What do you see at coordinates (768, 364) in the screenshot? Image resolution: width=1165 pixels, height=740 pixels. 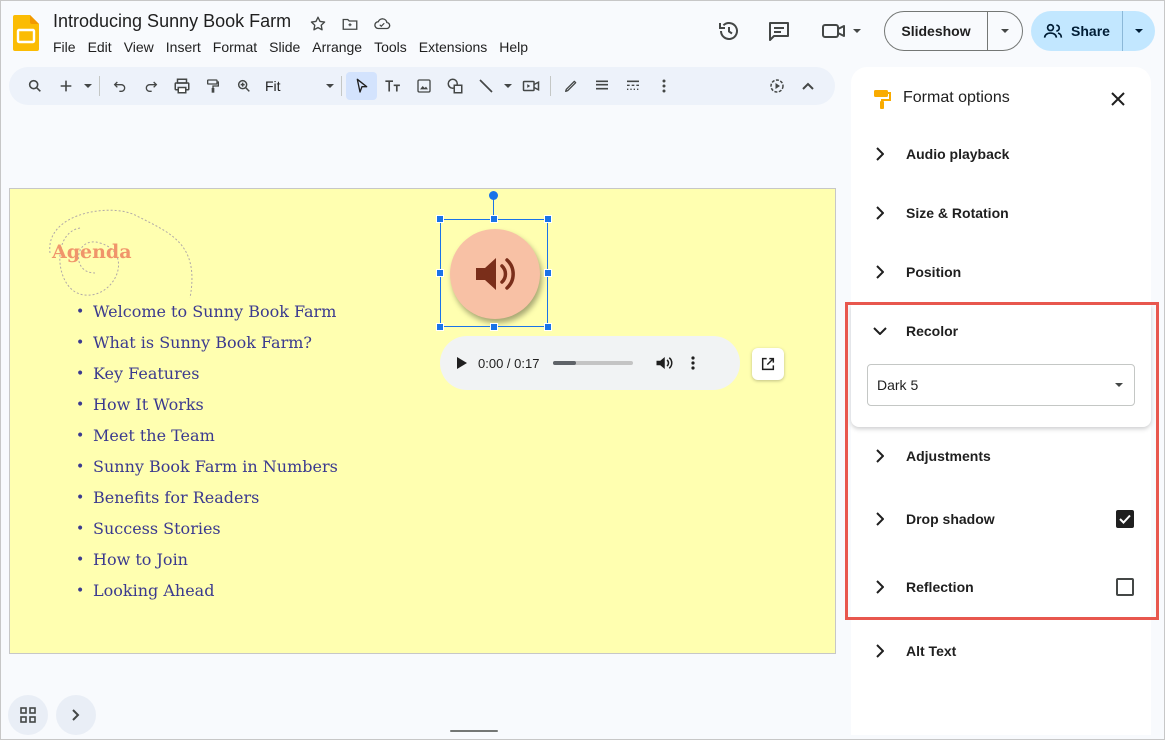 I see `open-in-new-icon` at bounding box center [768, 364].